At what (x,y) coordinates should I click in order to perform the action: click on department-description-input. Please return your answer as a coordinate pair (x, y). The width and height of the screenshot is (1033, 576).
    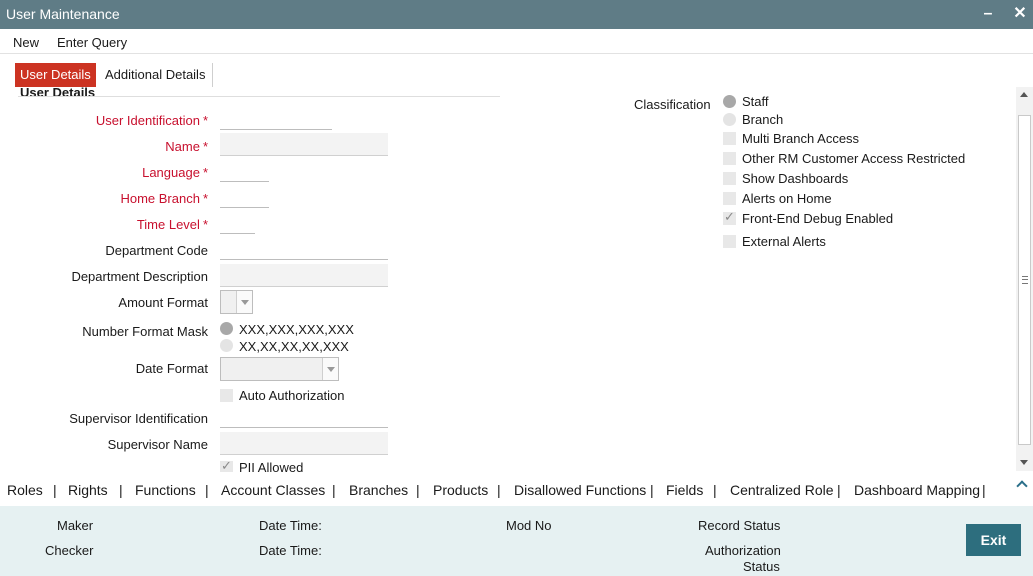
    Looking at the image, I should click on (304, 275).